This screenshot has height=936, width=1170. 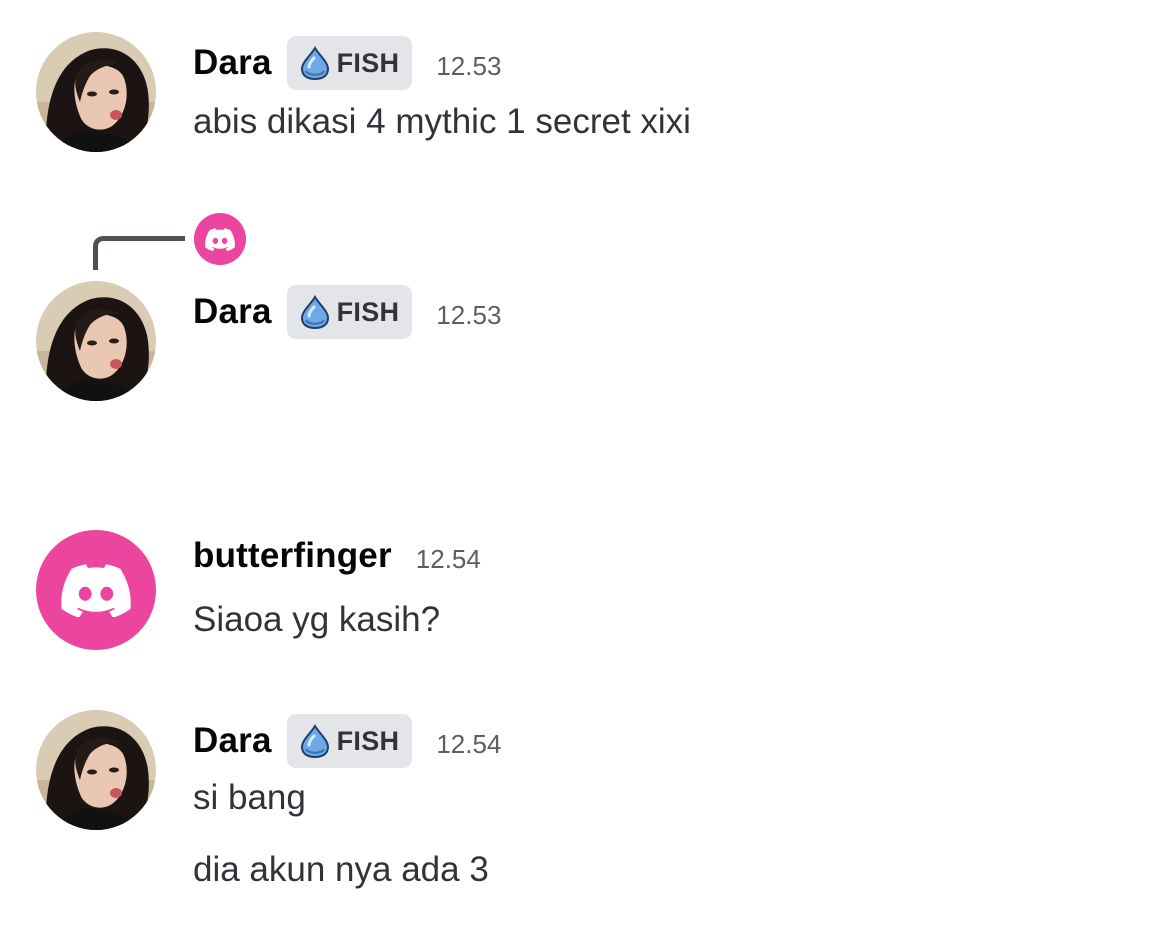 What do you see at coordinates (249, 797) in the screenshot?
I see `message-text: si bang` at bounding box center [249, 797].